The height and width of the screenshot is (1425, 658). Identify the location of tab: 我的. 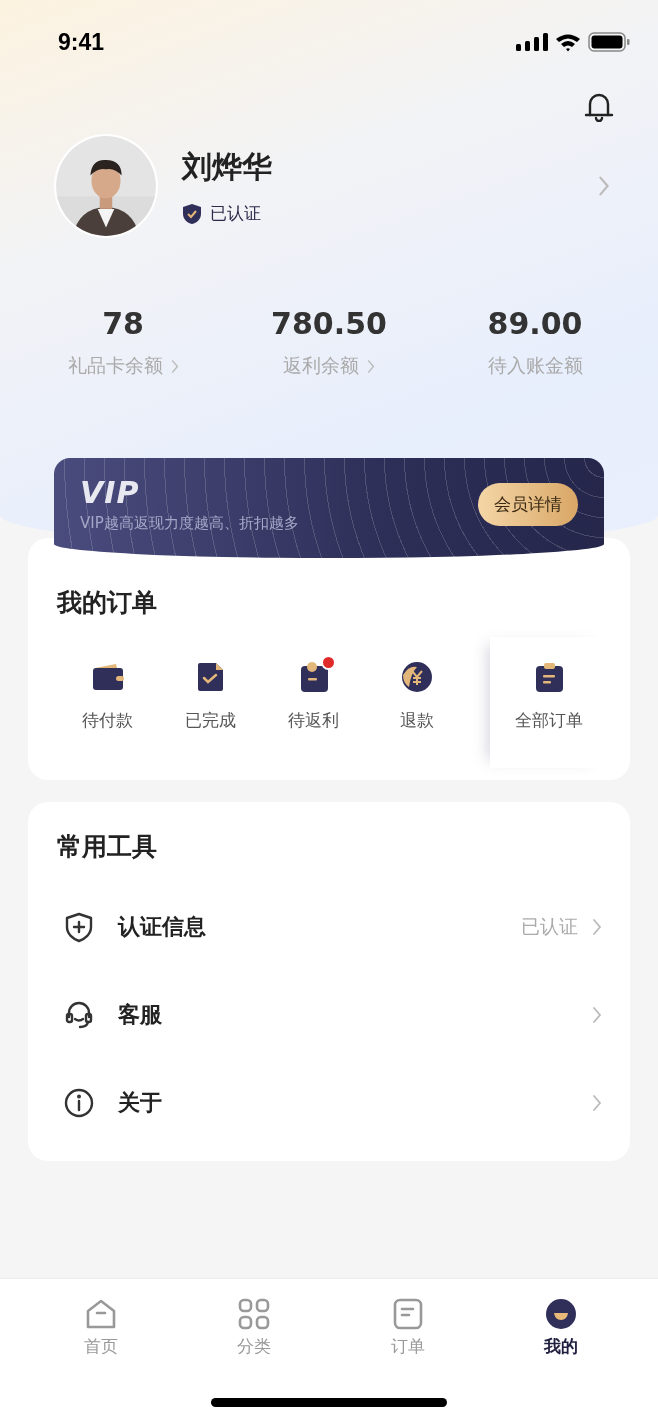
(561, 1327).